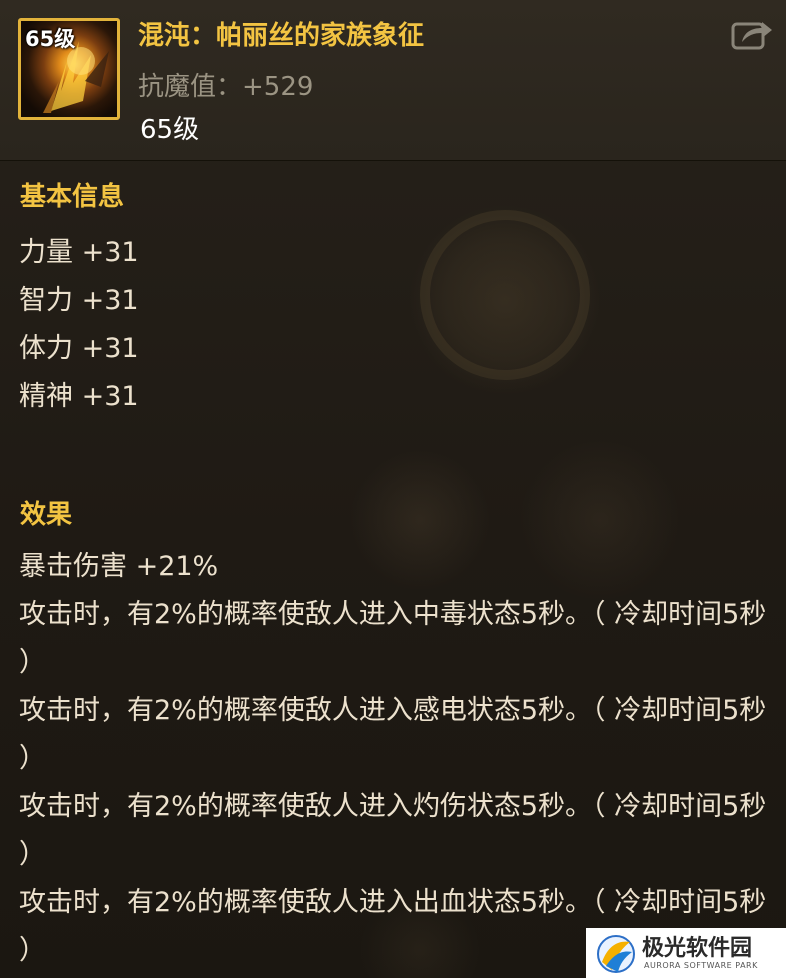 Image resolution: width=786 pixels, height=978 pixels. I want to click on stat-strength: 力量 +31, so click(79, 252).